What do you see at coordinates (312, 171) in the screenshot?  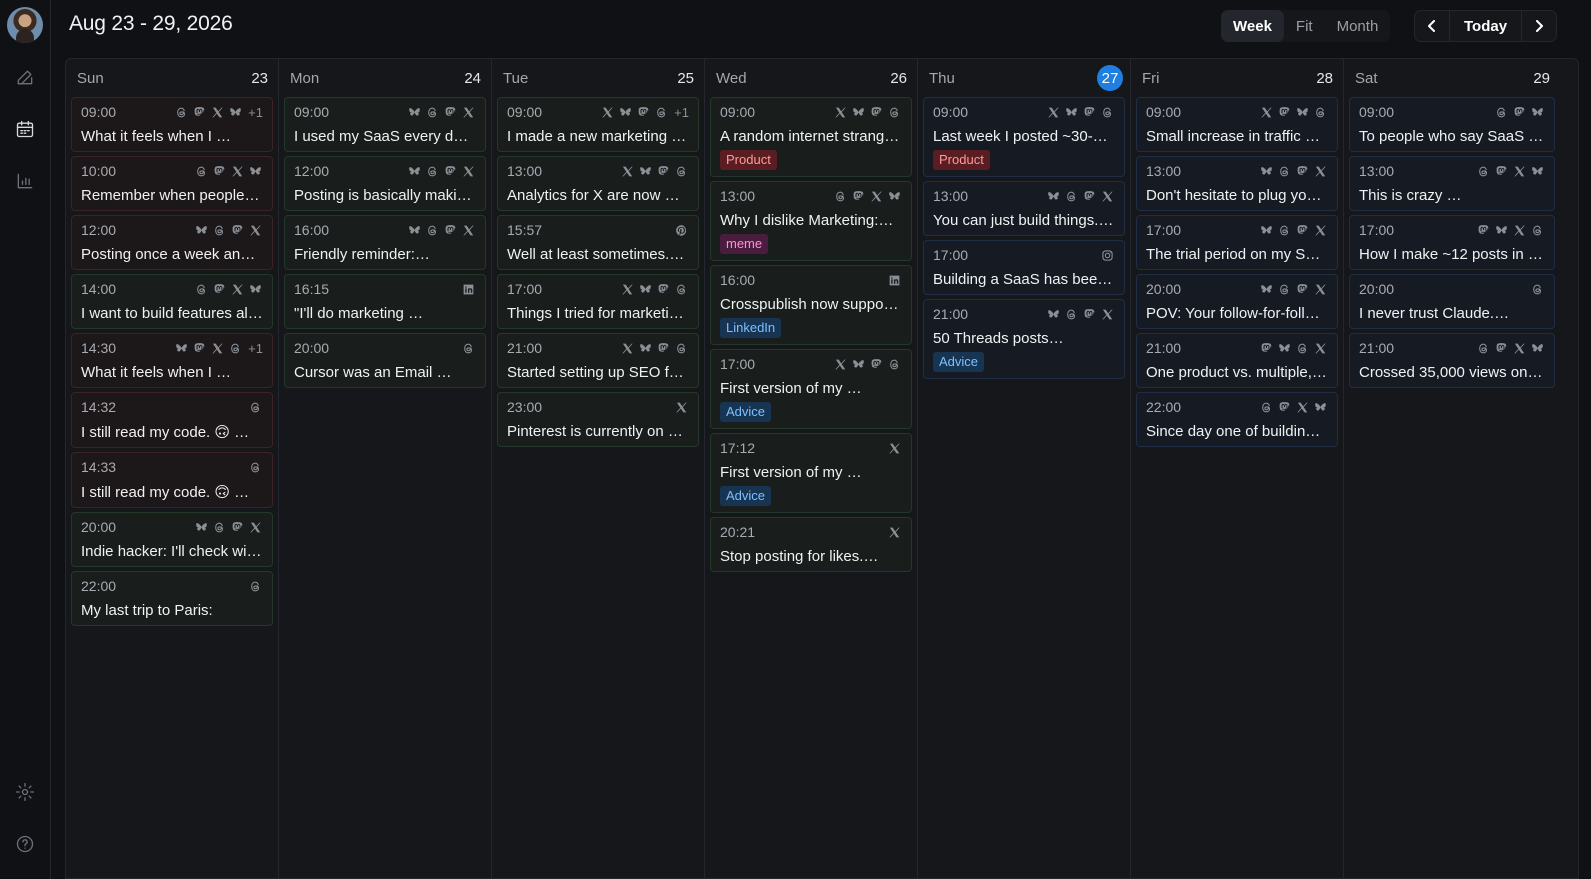 I see `post-time: 12:00` at bounding box center [312, 171].